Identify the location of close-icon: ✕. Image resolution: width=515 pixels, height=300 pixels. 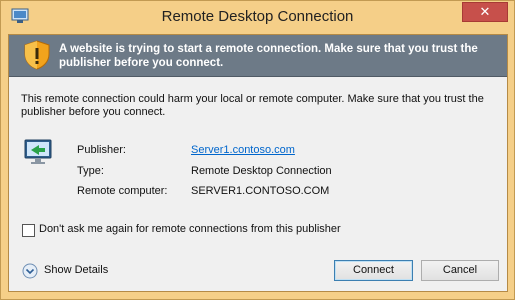
(485, 12).